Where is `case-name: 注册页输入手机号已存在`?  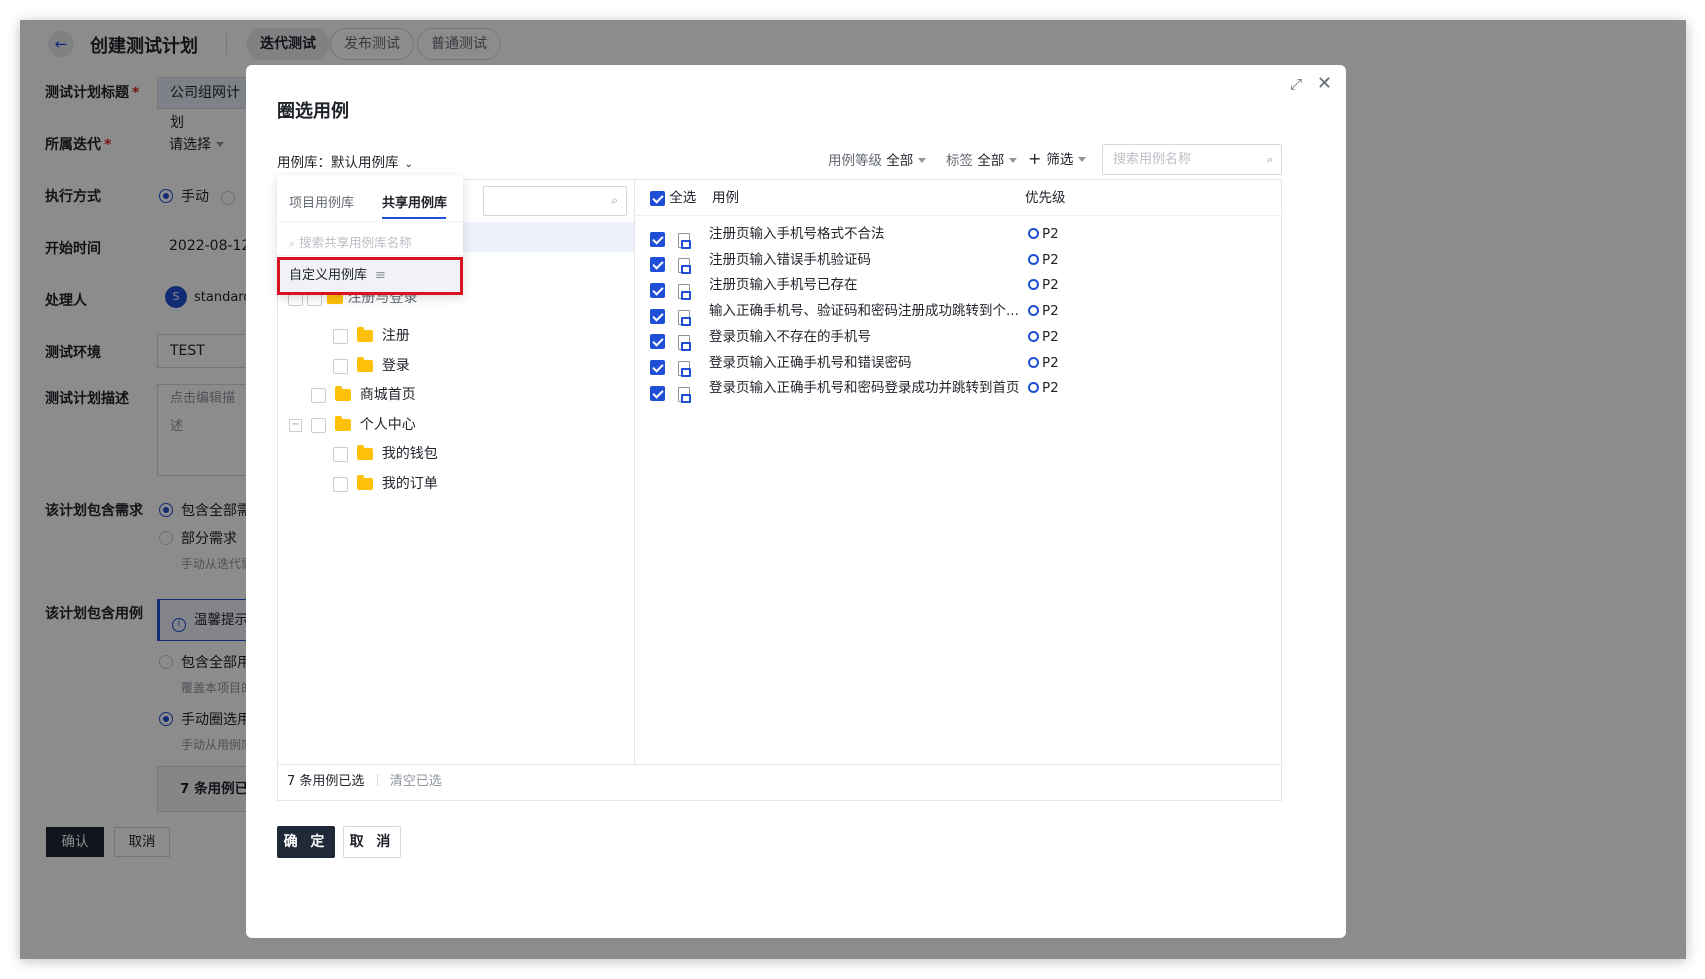
case-name: 注册页输入手机号已存在 is located at coordinates (783, 285).